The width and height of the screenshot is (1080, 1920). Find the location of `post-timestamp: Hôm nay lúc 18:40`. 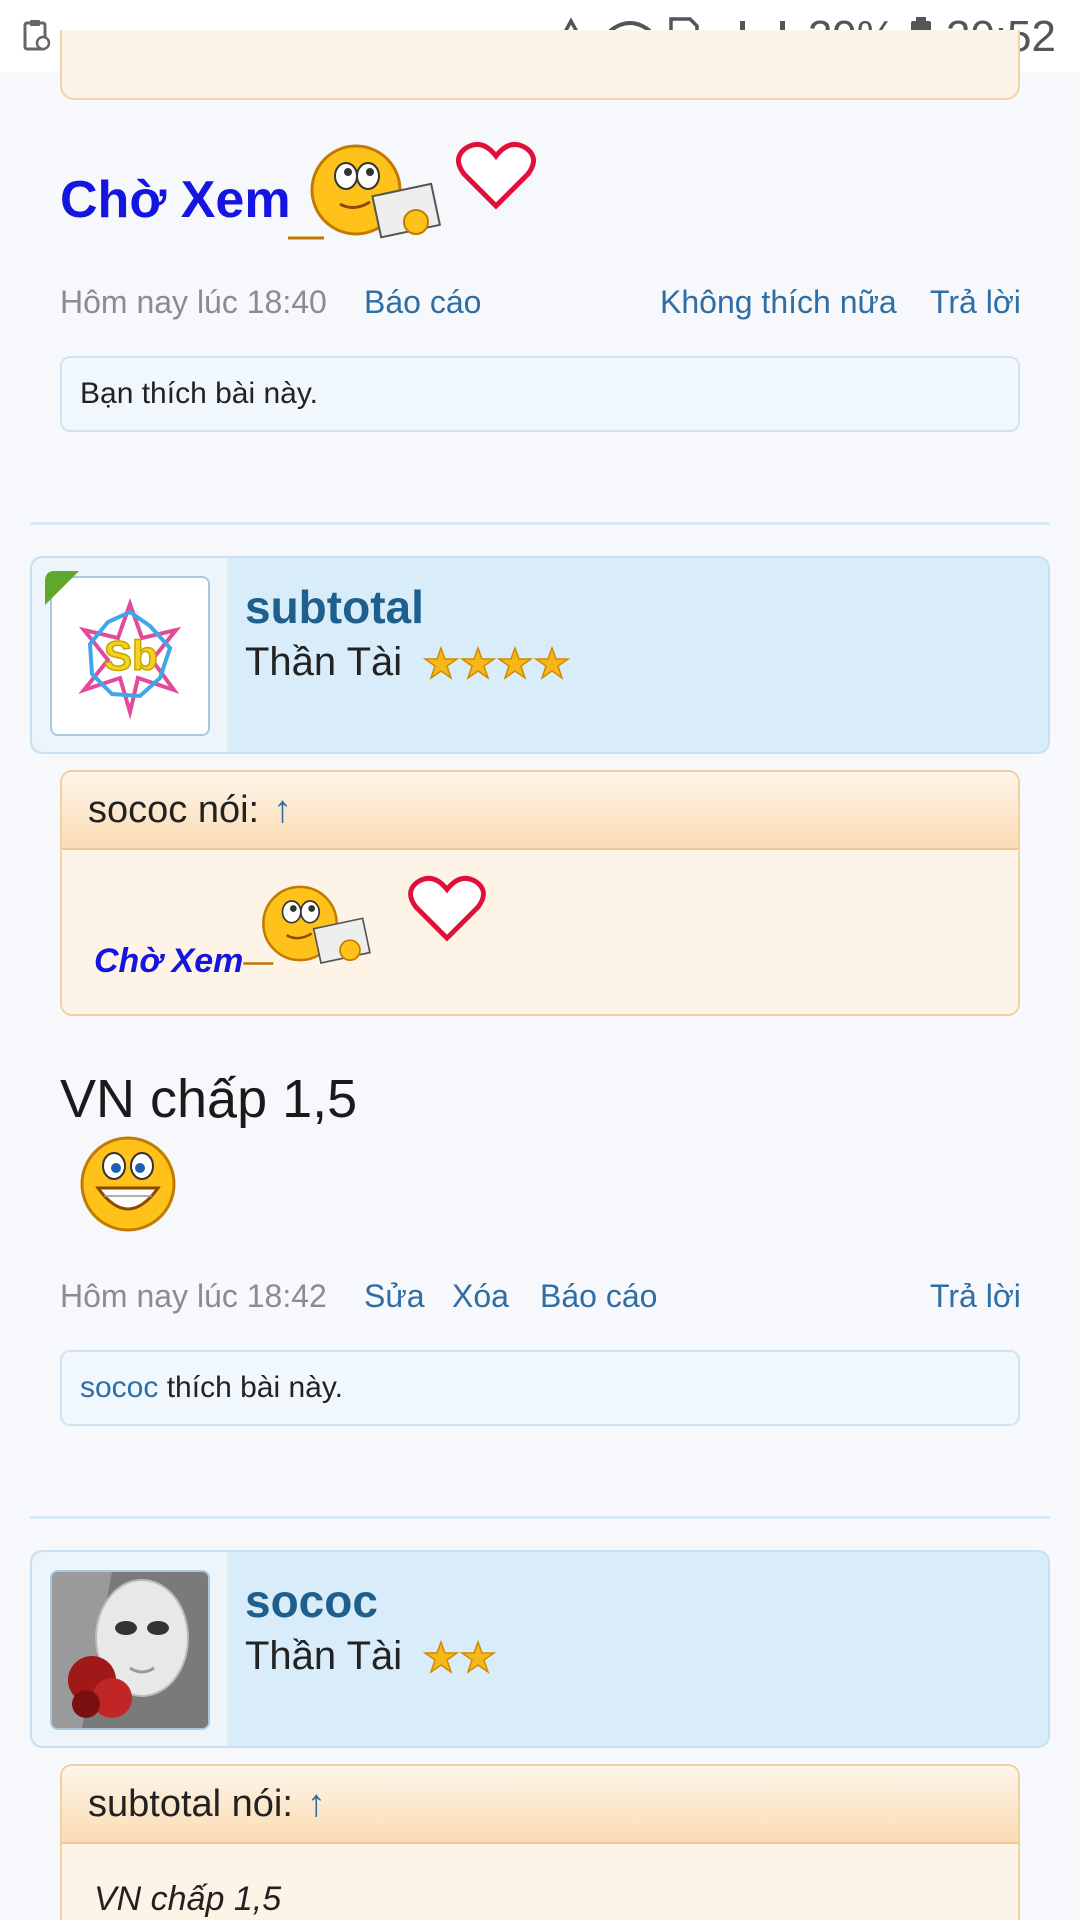

post-timestamp: Hôm nay lúc 18:40 is located at coordinates (193, 302).